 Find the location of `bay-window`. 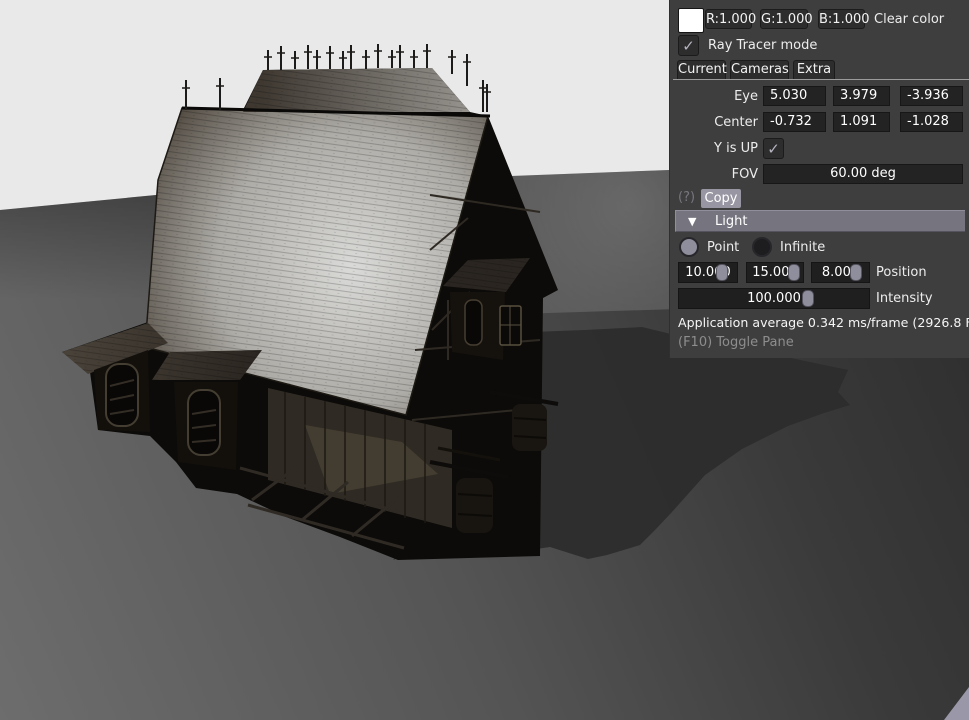

bay-window is located at coordinates (486, 309).